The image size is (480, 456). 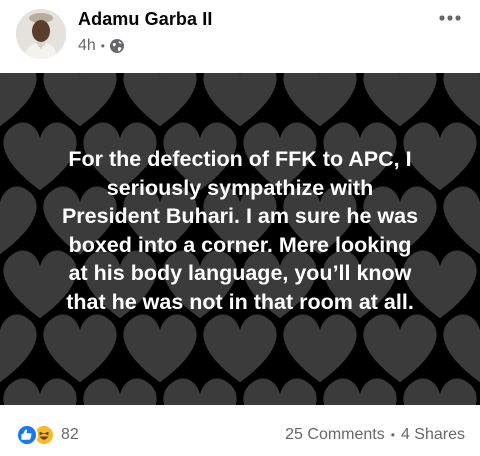 I want to click on post-meta: 4h •, so click(x=101, y=46).